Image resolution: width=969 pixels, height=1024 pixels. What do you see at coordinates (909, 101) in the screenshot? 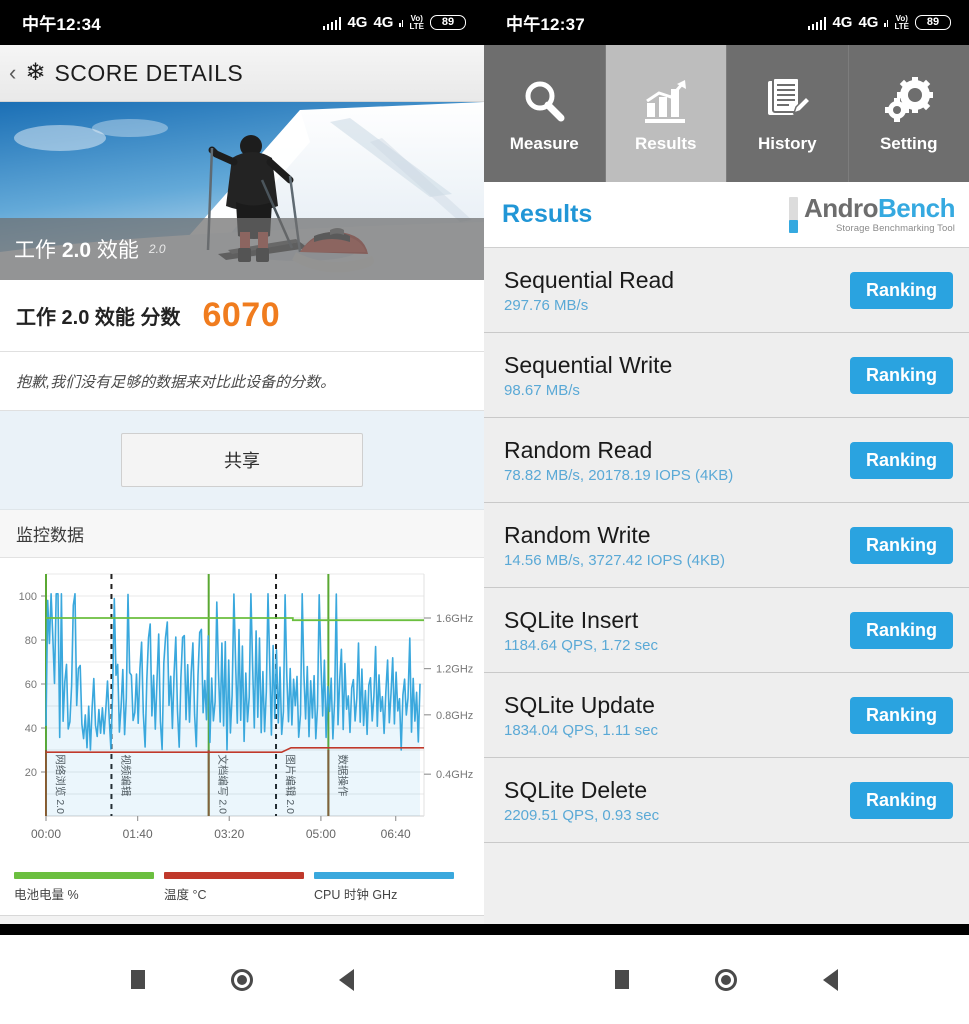
I see `gears-icon` at bounding box center [909, 101].